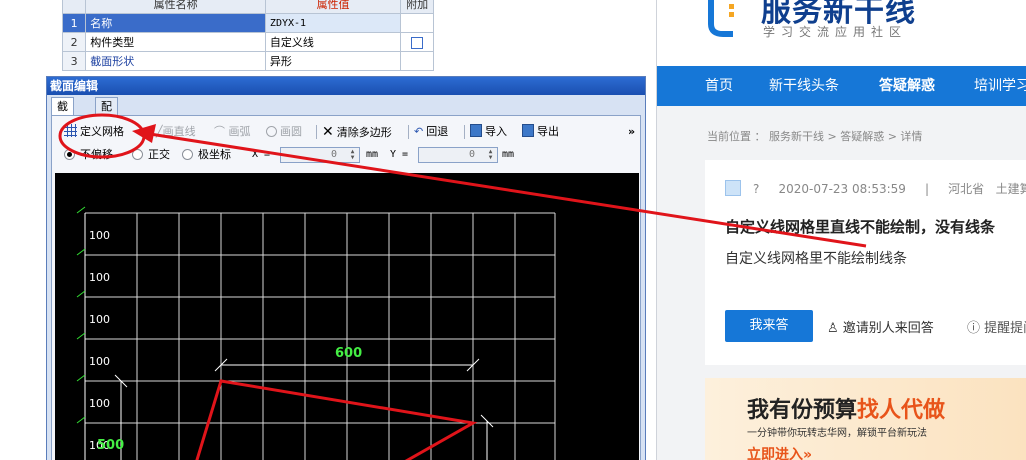  I want to click on clear-polygon-label: 清除多边形, so click(364, 132).